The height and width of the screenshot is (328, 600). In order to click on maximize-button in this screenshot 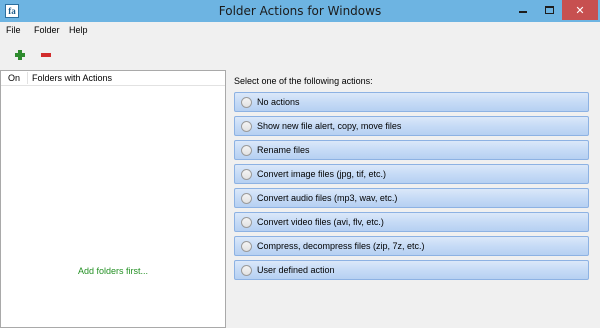, I will do `click(549, 10)`.